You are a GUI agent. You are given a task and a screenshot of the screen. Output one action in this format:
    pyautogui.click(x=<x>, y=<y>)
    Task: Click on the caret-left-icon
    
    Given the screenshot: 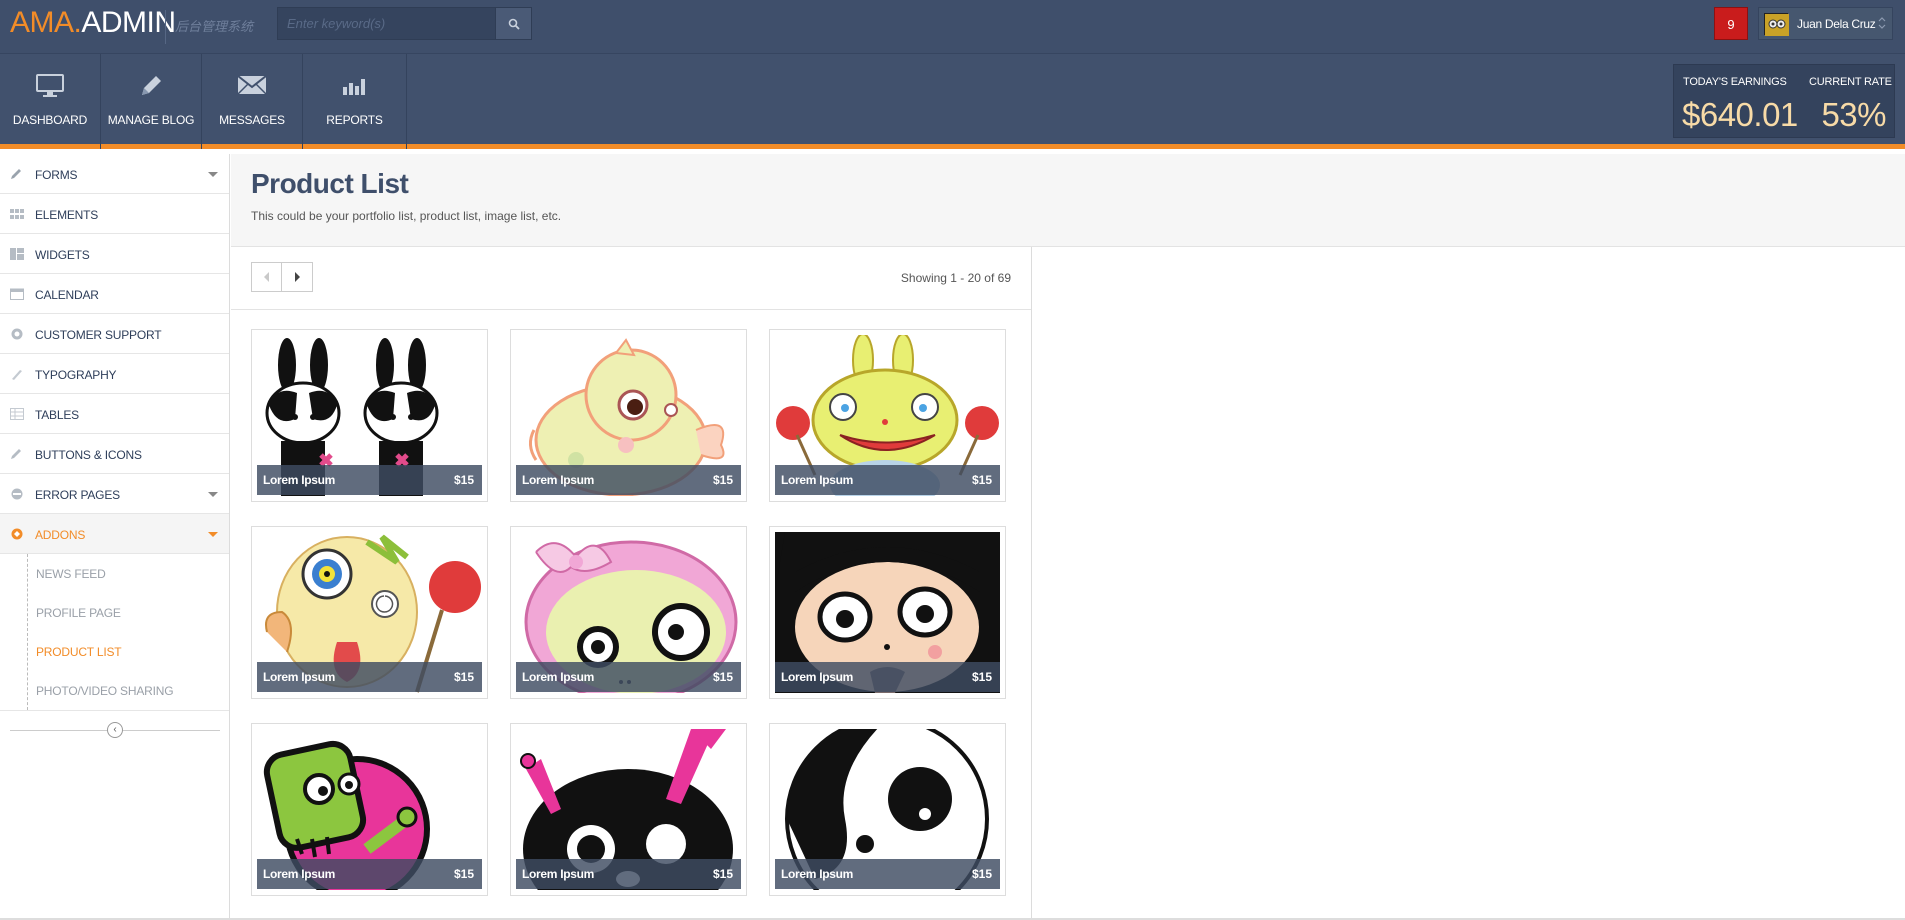 What is the action you would take?
    pyautogui.click(x=266, y=277)
    